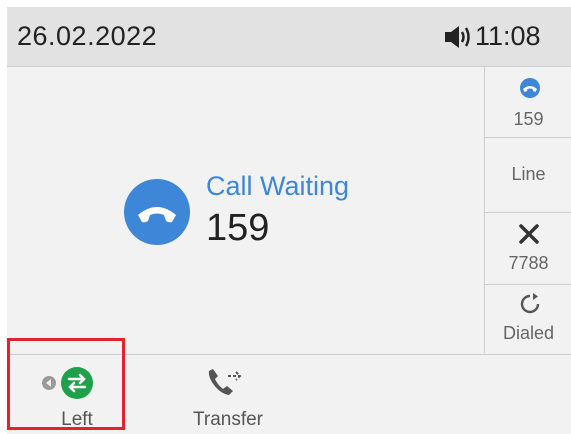 Image resolution: width=571 pixels, height=434 pixels. What do you see at coordinates (238, 228) in the screenshot?
I see `call-number: 159` at bounding box center [238, 228].